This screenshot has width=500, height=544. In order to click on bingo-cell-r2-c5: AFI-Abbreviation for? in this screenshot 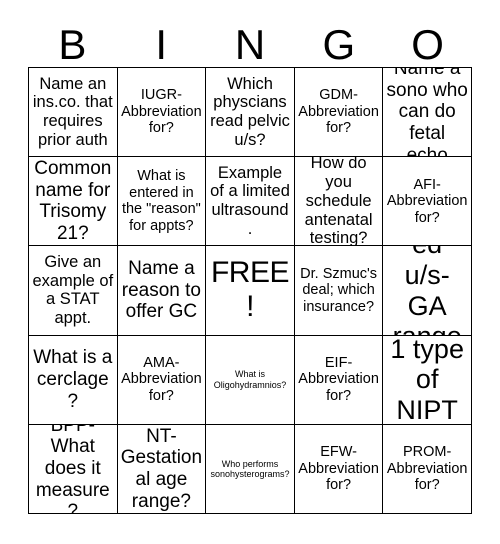, I will do `click(427, 202)`.